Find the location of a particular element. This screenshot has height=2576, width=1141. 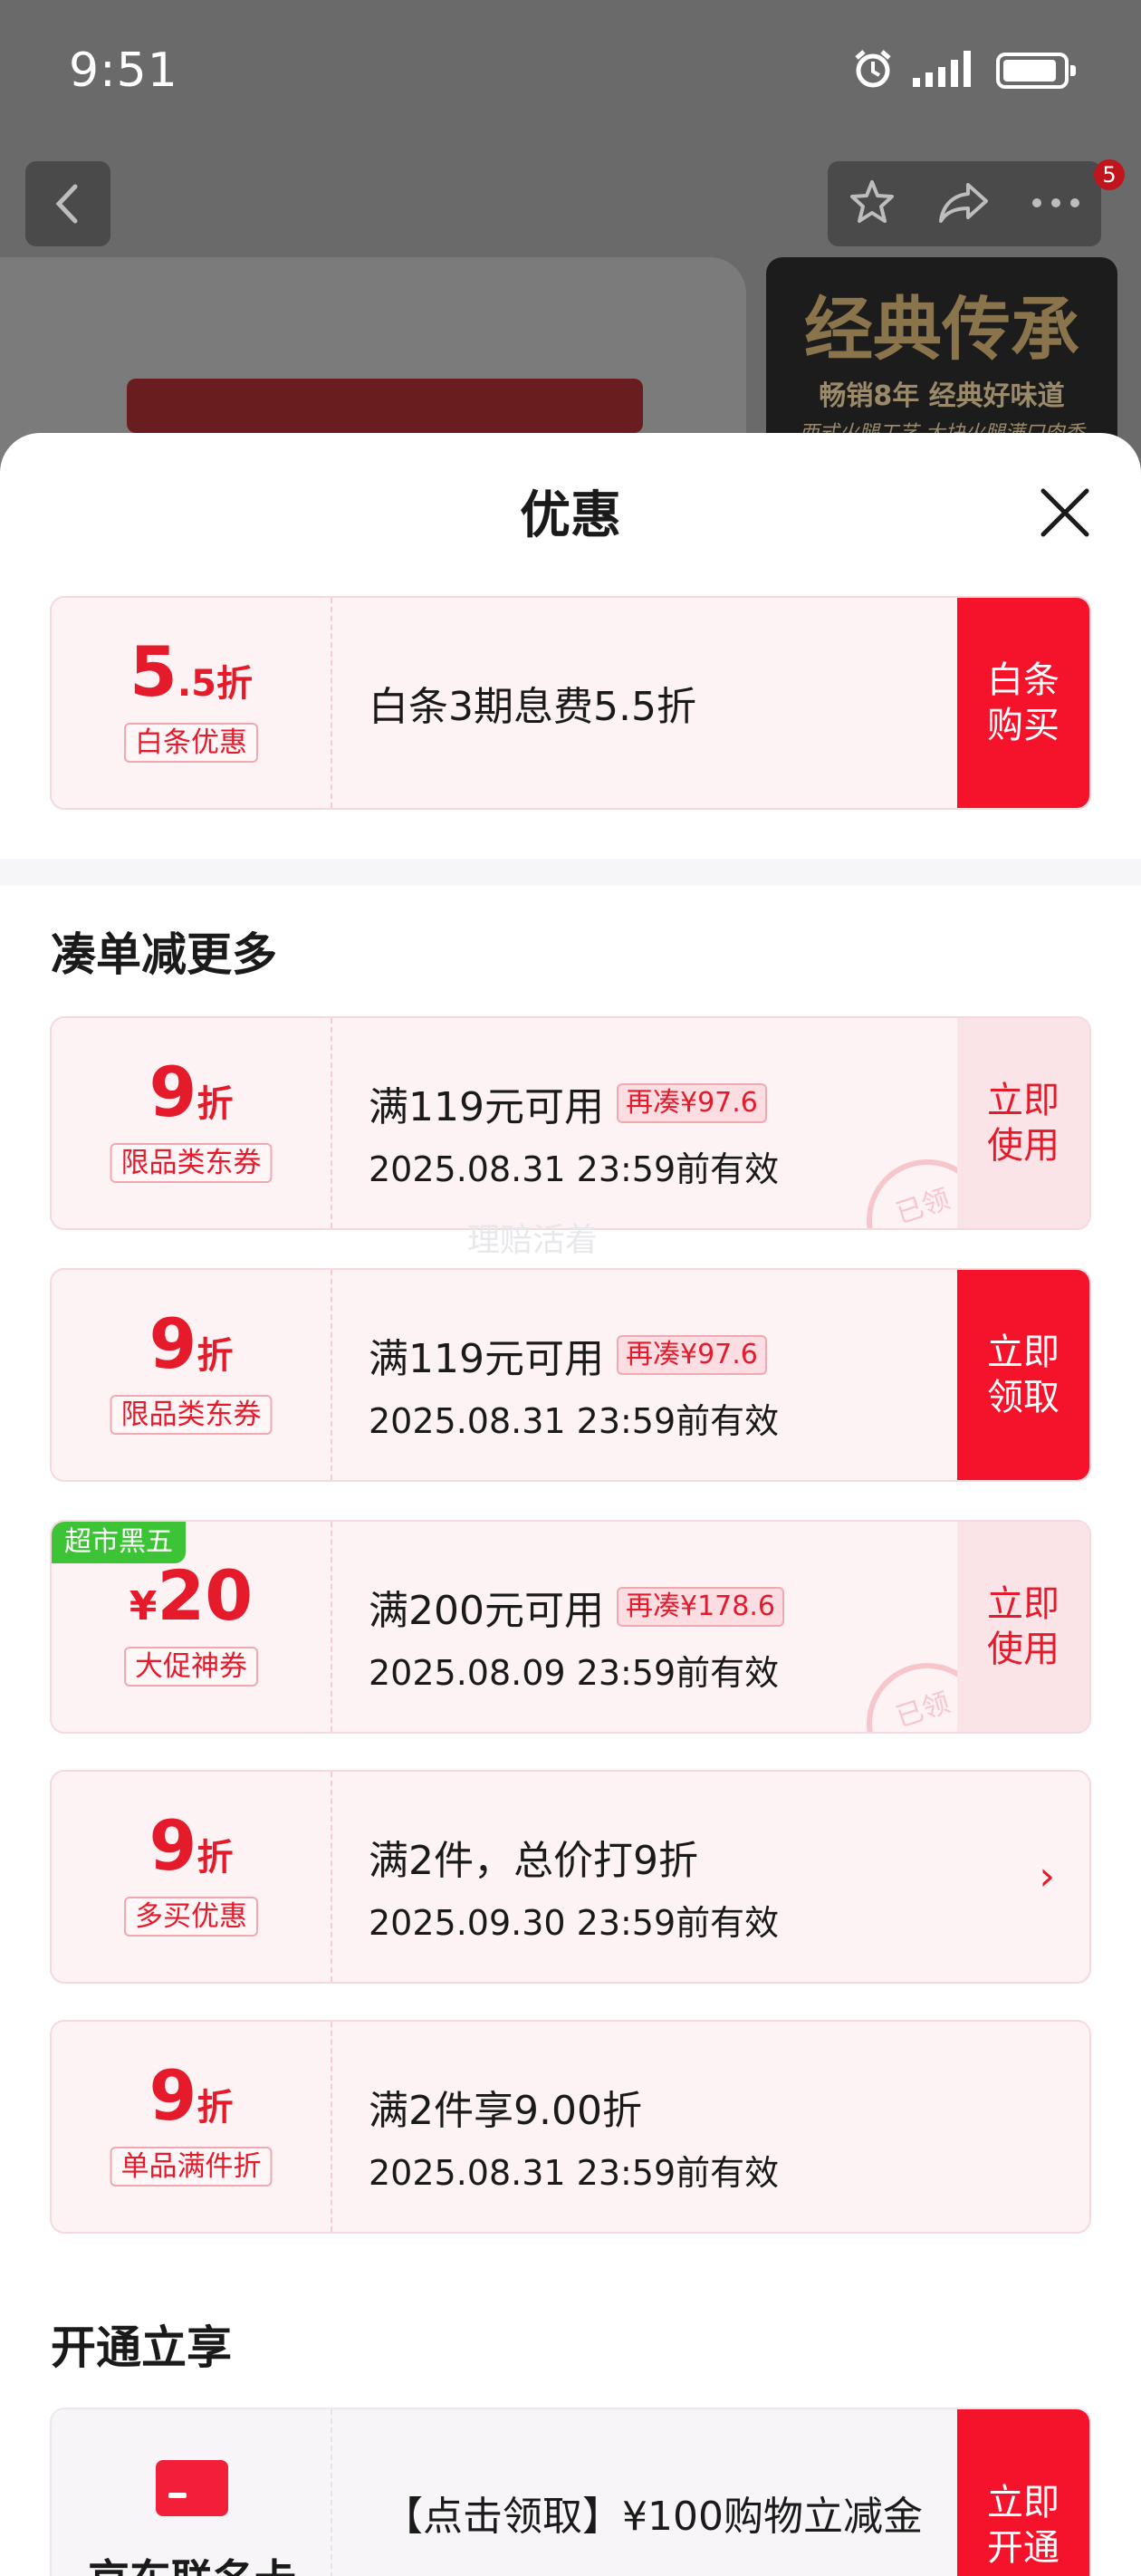

coupon-desc: 白条3期息费5.5折 is located at coordinates (532, 707).